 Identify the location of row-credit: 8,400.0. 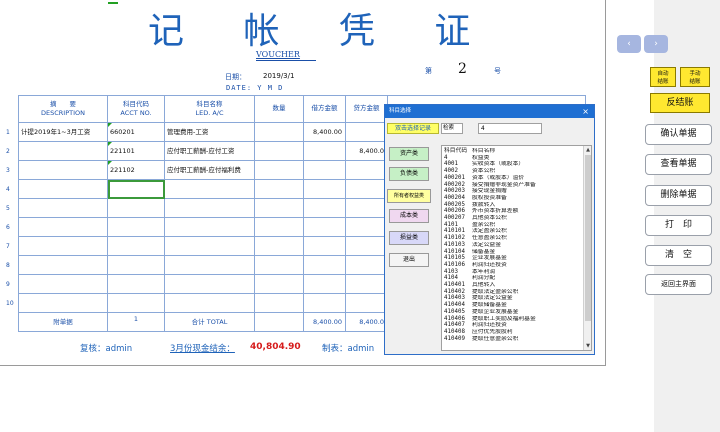
(367, 151).